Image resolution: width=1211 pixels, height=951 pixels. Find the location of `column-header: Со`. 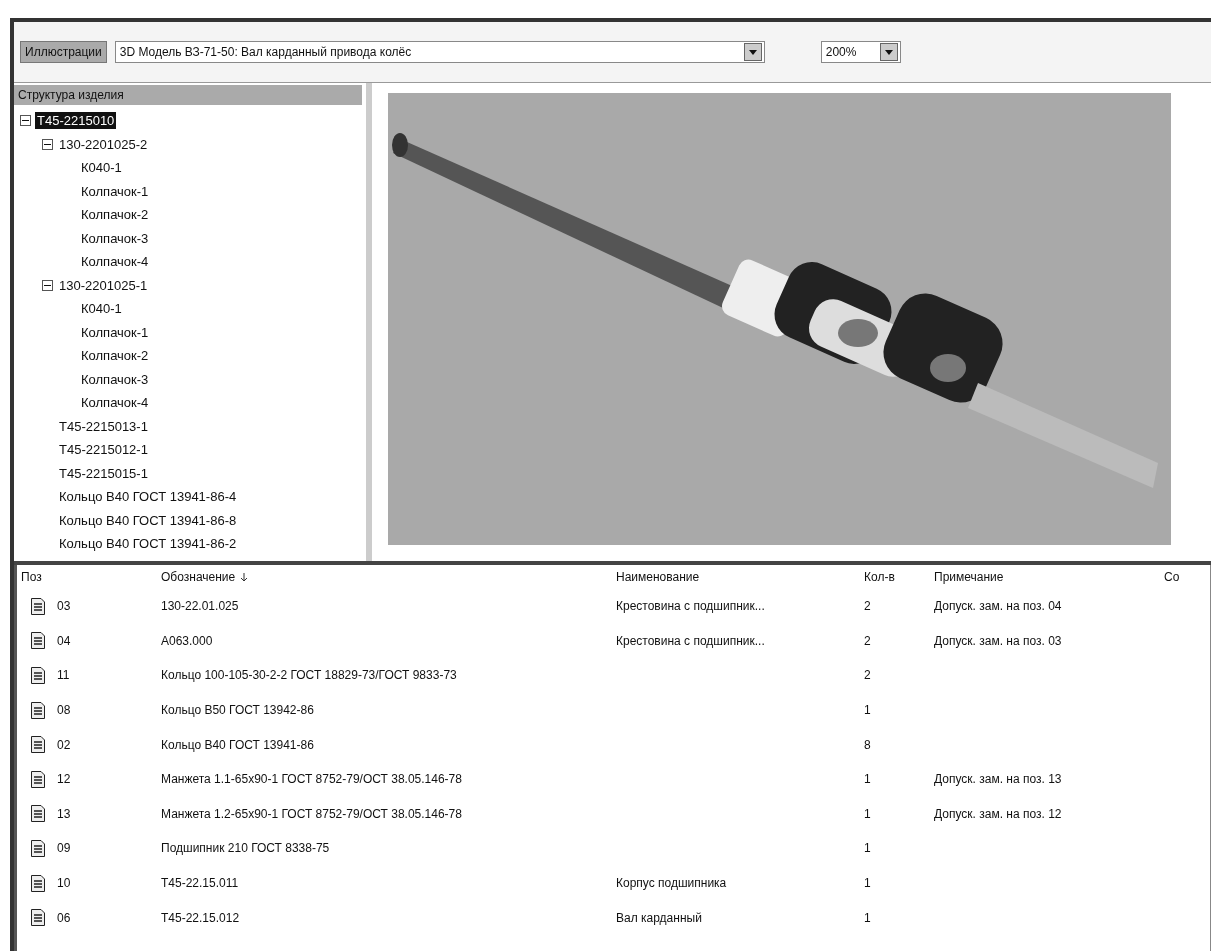

column-header: Со is located at coordinates (1185, 577).